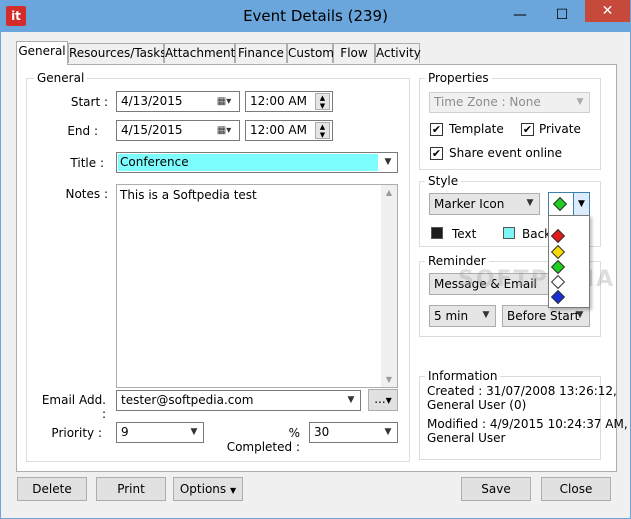 Image resolution: width=631 pixels, height=519 pixels. Describe the element at coordinates (278, 101) in the screenshot. I see `start-time-value: 12:00 AM` at that location.